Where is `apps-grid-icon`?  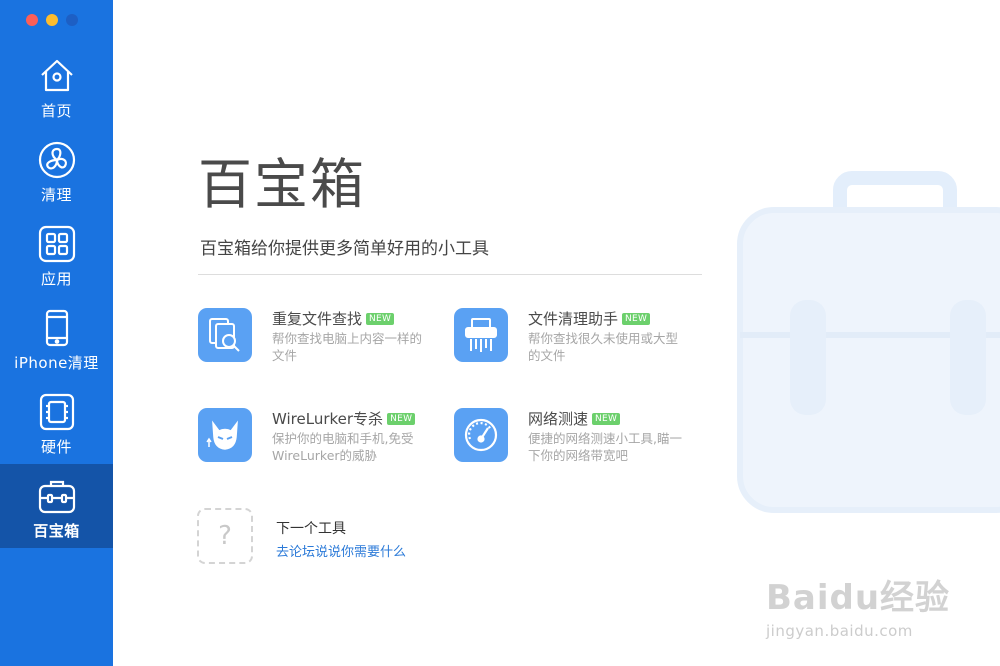
apps-grid-icon is located at coordinates (57, 244).